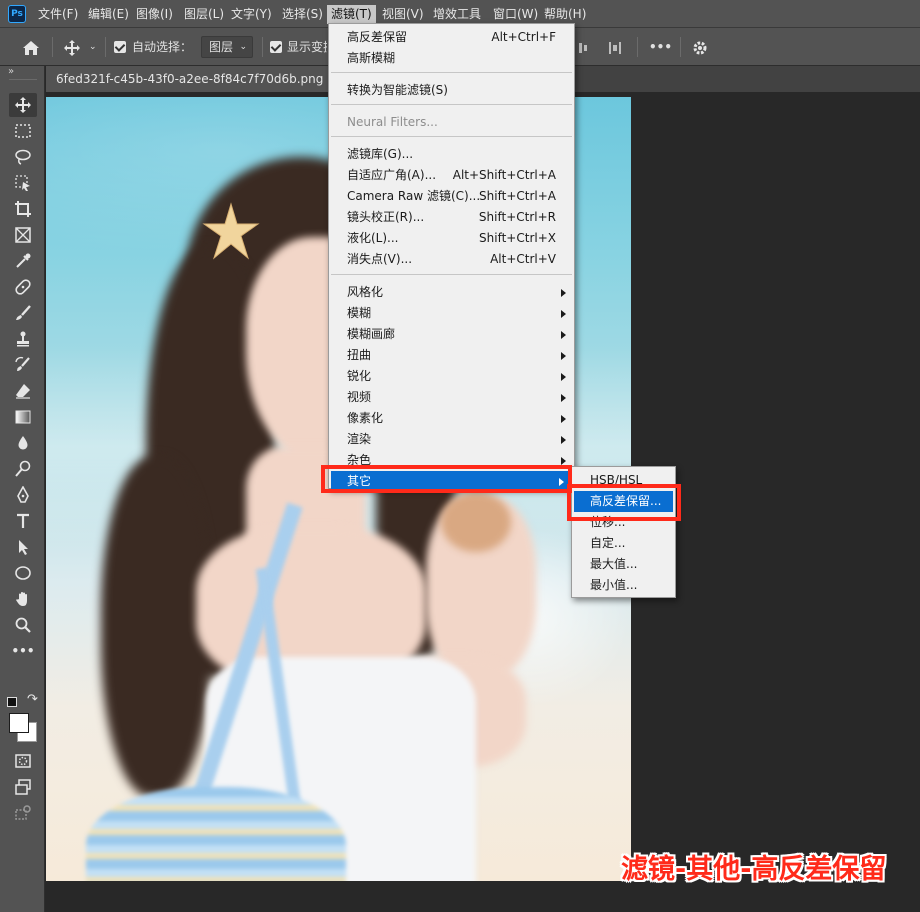 The height and width of the screenshot is (912, 920). I want to click on show-transform-checkbox, so click(276, 47).